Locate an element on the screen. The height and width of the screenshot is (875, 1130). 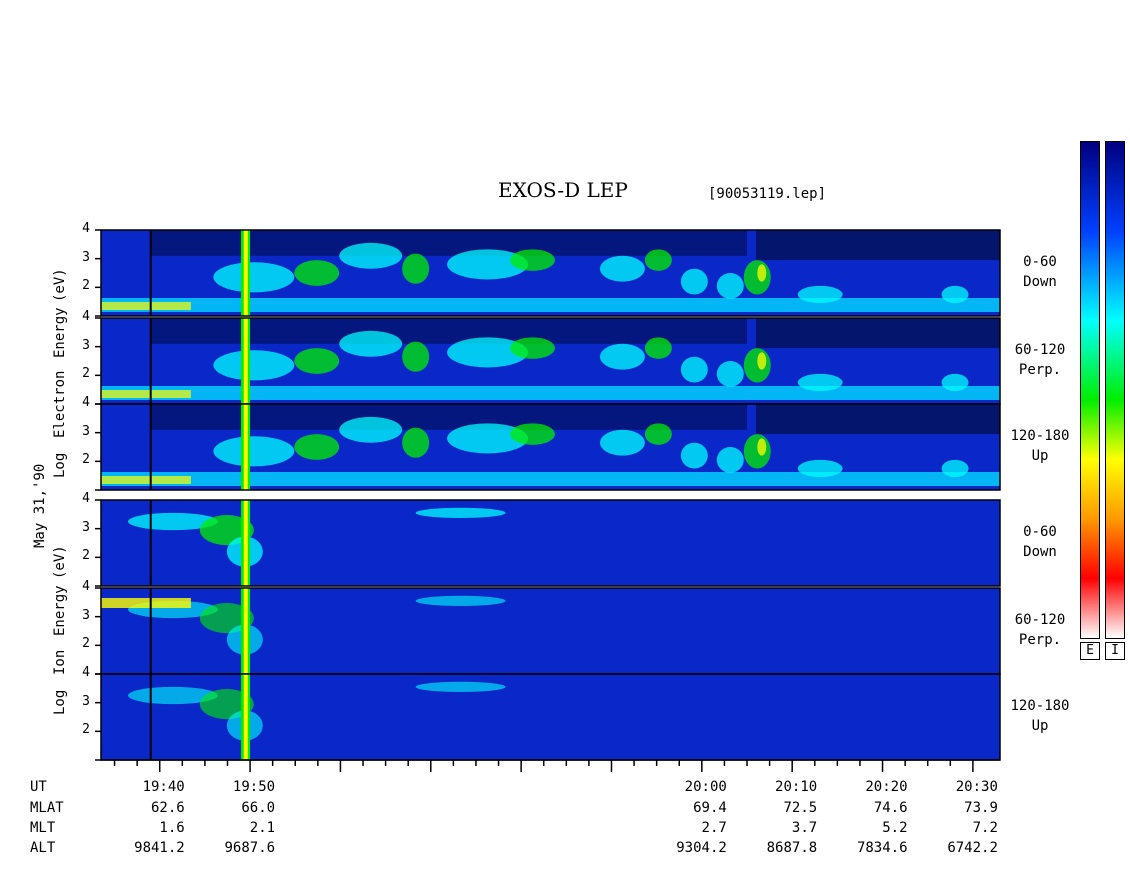
x-row-label: UT is located at coordinates (38, 787).